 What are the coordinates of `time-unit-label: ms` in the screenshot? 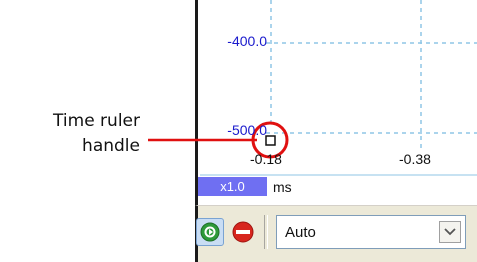 It's located at (282, 187).